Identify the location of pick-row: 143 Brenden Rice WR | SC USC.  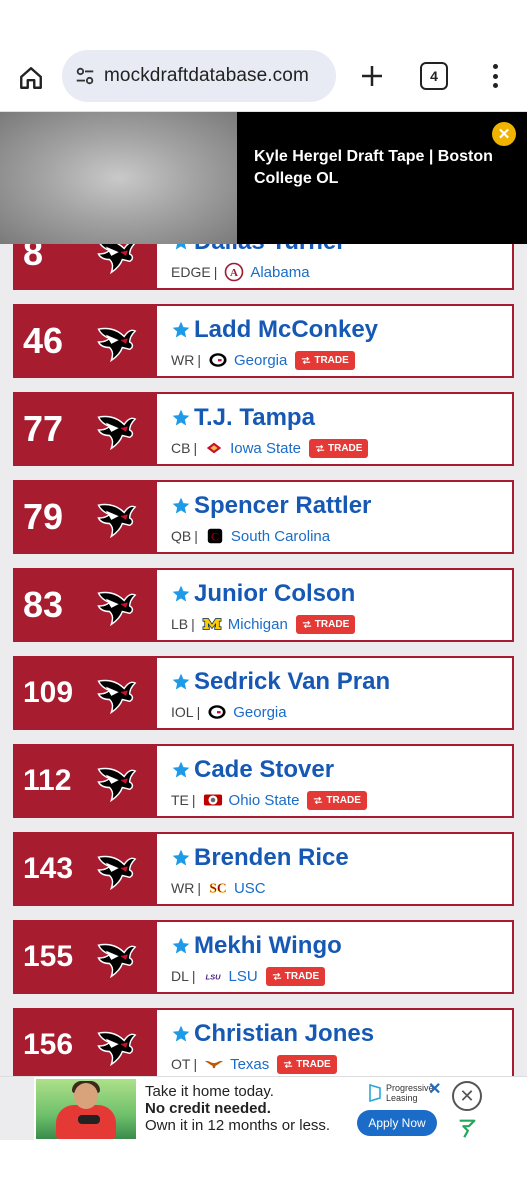
(263, 869).